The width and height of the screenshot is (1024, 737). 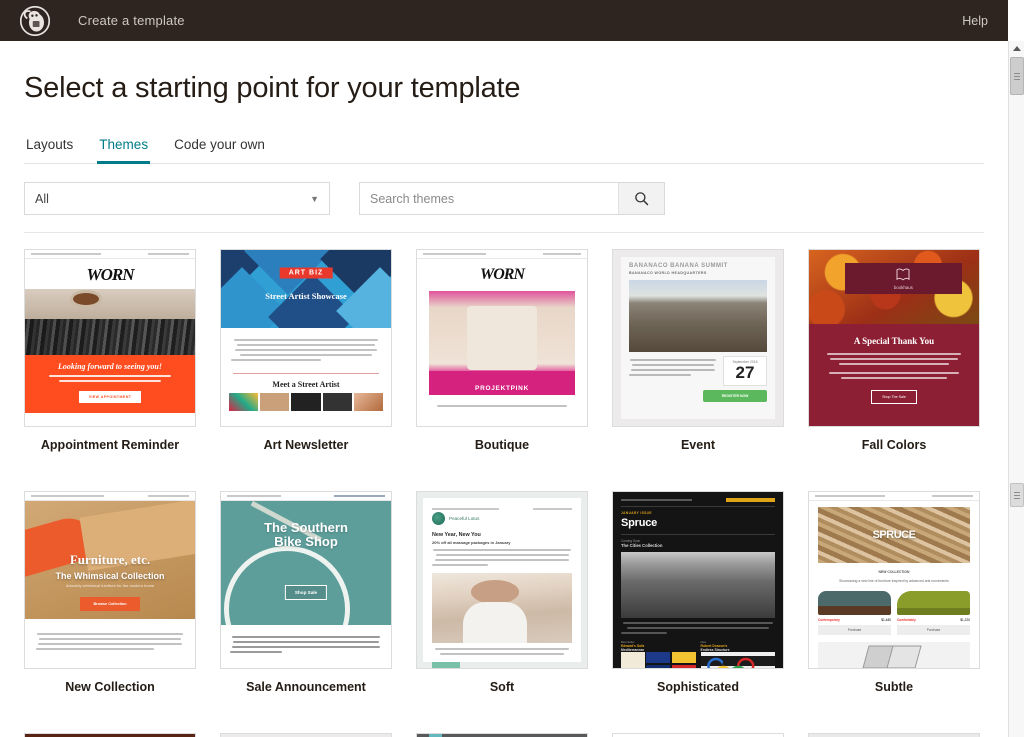 I want to click on brand-logo: ART BIZ, so click(x=306, y=273).